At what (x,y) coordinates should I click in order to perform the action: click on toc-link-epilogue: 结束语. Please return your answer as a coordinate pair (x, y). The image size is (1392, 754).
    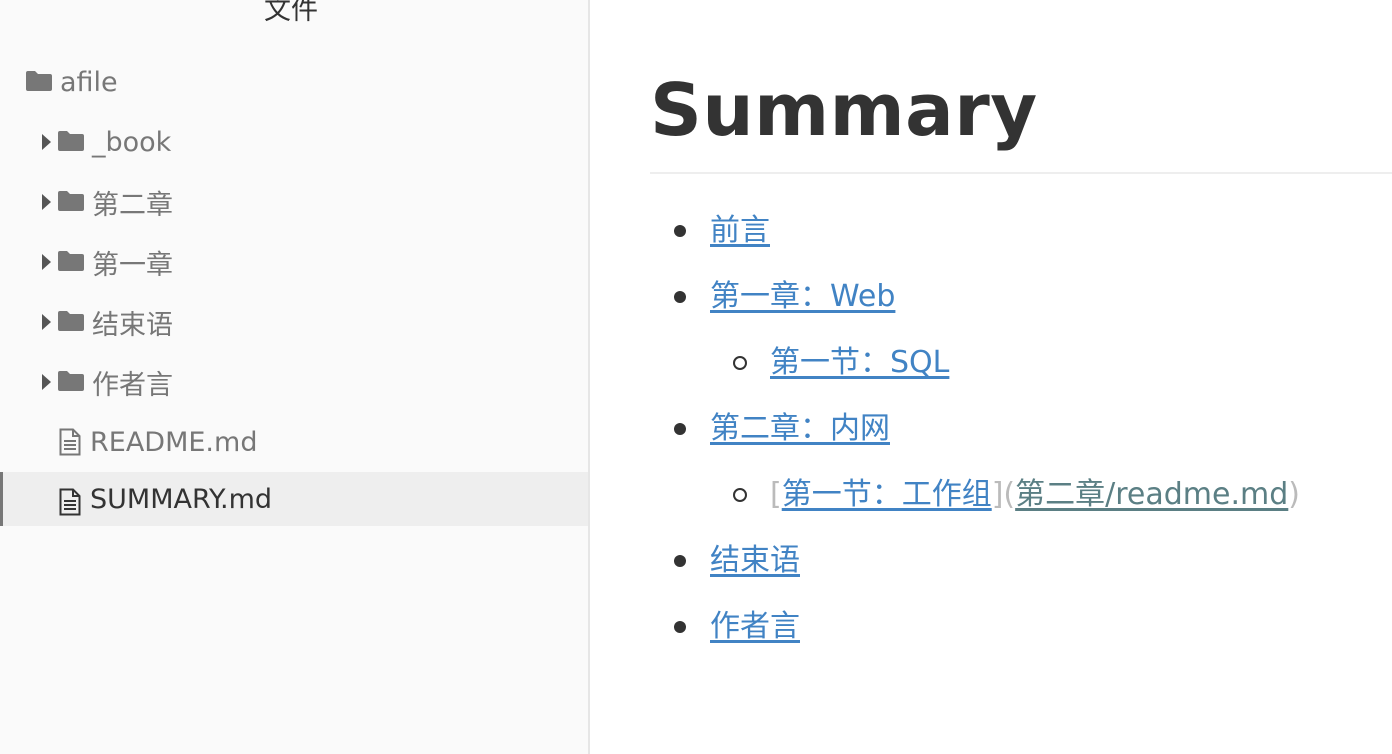
    Looking at the image, I should click on (755, 560).